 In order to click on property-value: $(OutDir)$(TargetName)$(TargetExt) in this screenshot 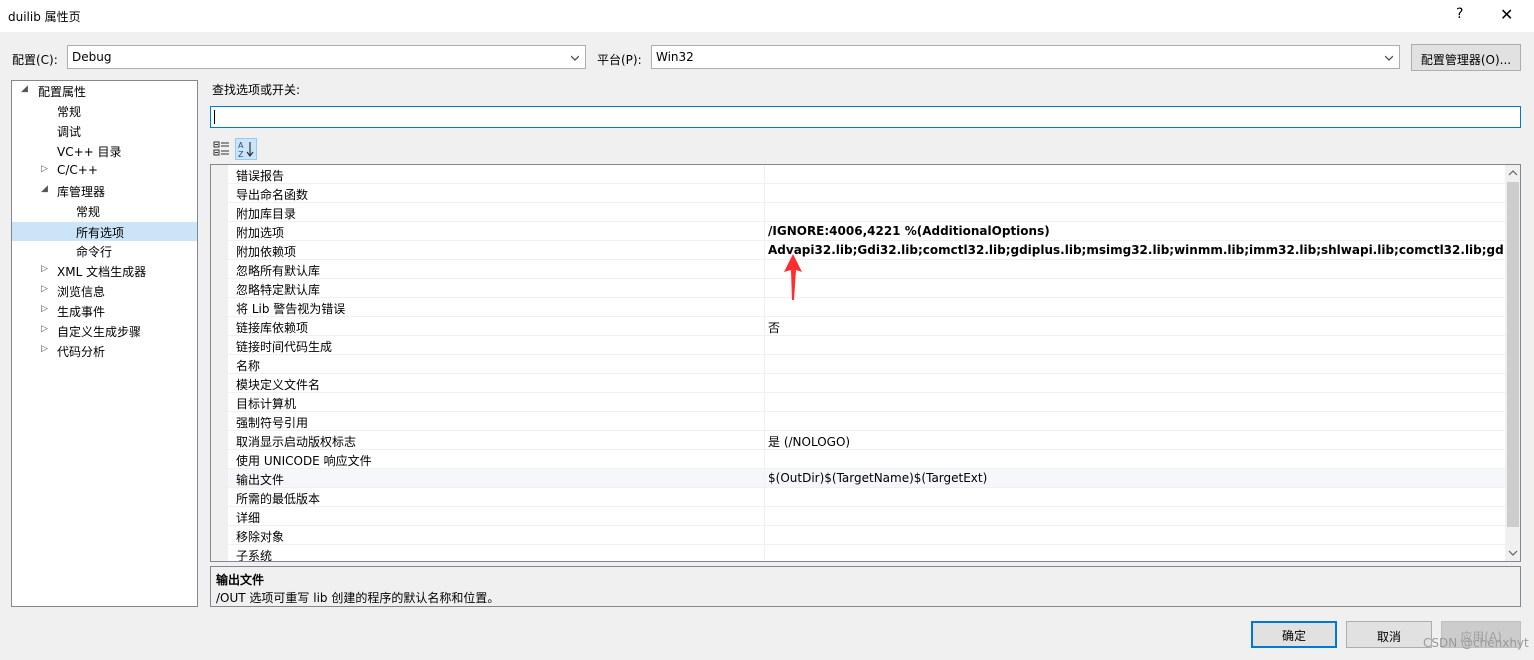, I will do `click(1136, 478)`.